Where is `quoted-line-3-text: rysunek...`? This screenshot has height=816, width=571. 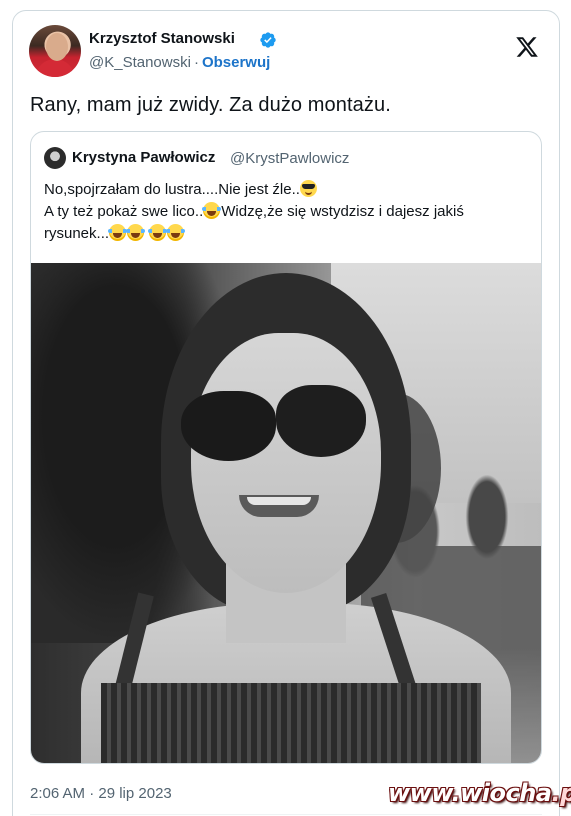
quoted-line-3-text: rysunek... is located at coordinates (77, 233).